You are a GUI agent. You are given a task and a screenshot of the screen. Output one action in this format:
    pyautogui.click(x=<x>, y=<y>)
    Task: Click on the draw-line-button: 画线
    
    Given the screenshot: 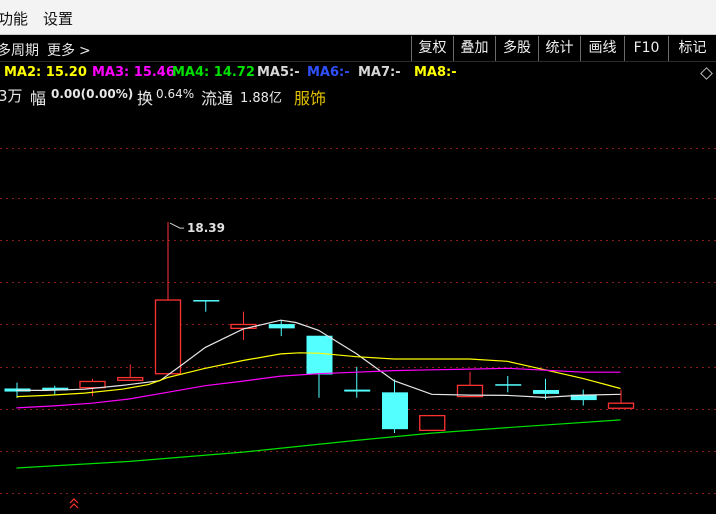 What is the action you would take?
    pyautogui.click(x=602, y=48)
    